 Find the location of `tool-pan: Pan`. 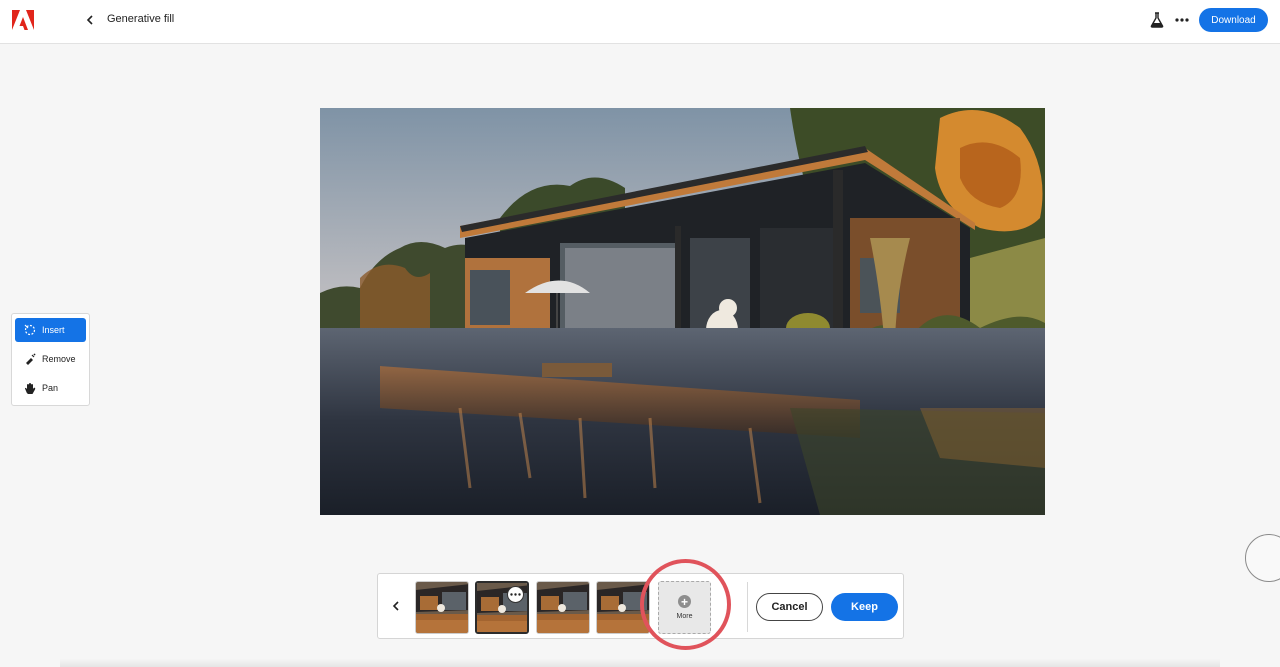

tool-pan: Pan is located at coordinates (50, 388).